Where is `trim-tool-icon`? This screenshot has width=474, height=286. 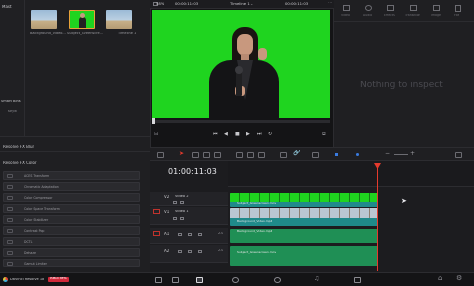
trim-tool-icon is located at coordinates (195, 155).